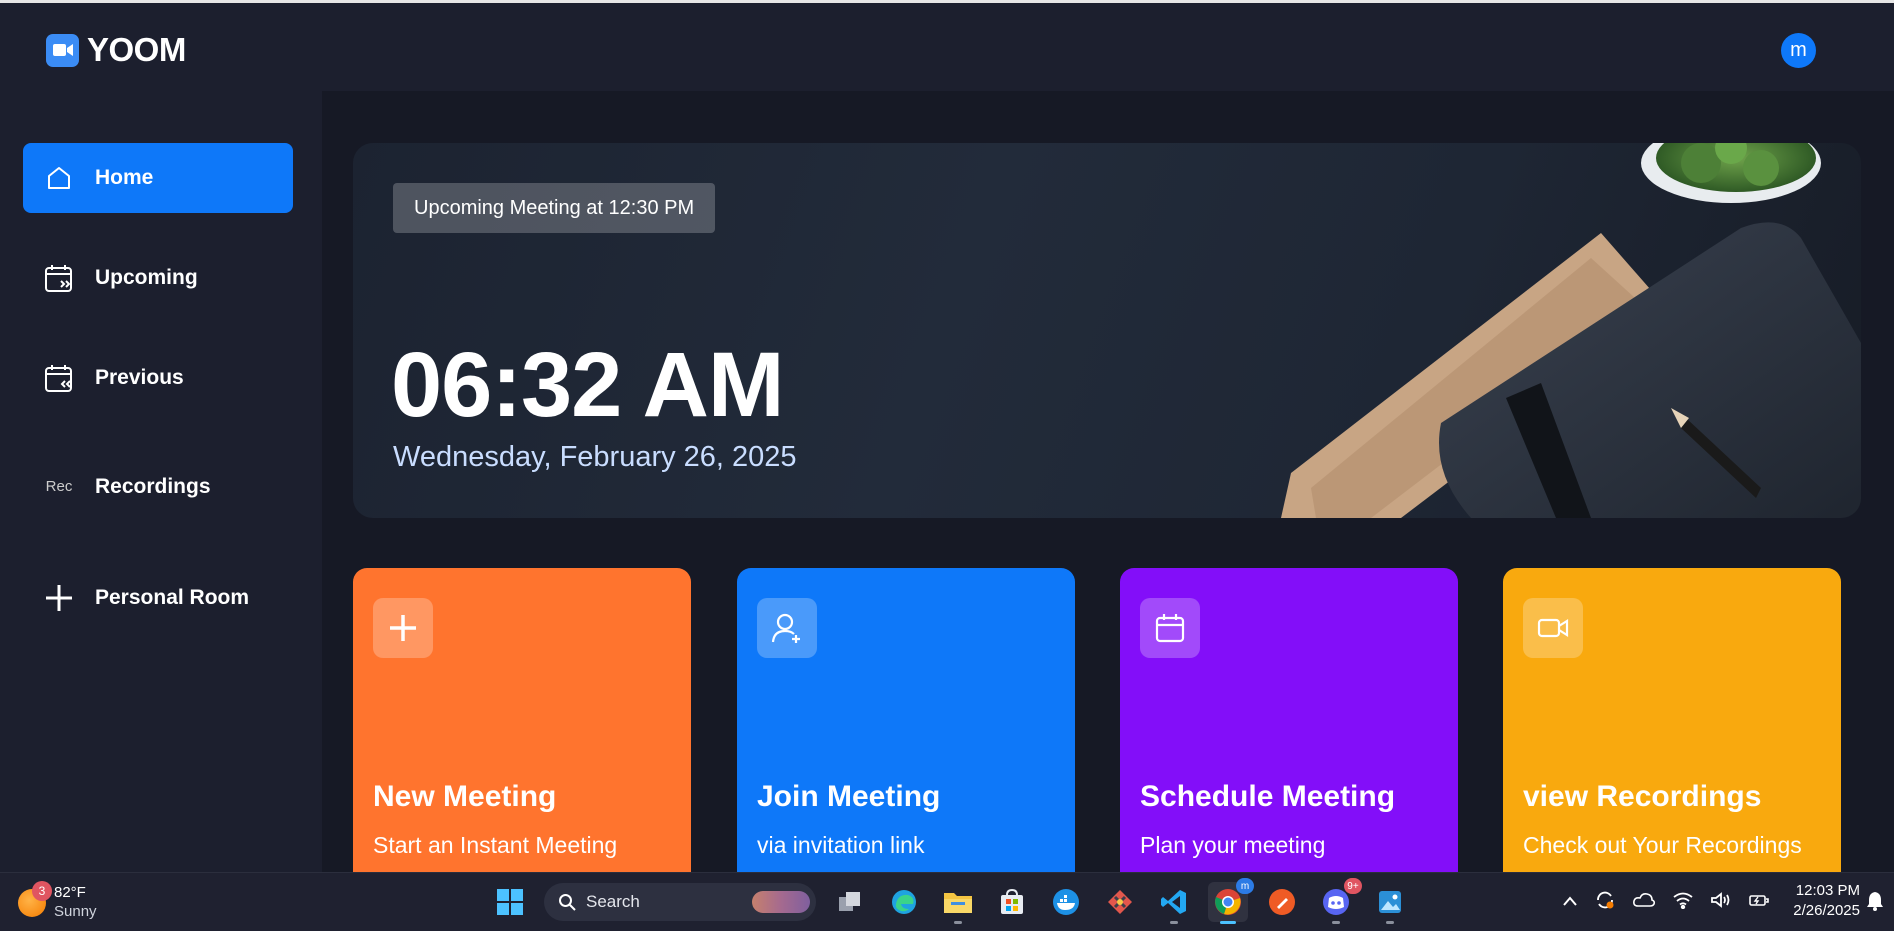 The height and width of the screenshot is (931, 1894). Describe the element at coordinates (1642, 796) in the screenshot. I see `card-title: view Recordings` at that location.